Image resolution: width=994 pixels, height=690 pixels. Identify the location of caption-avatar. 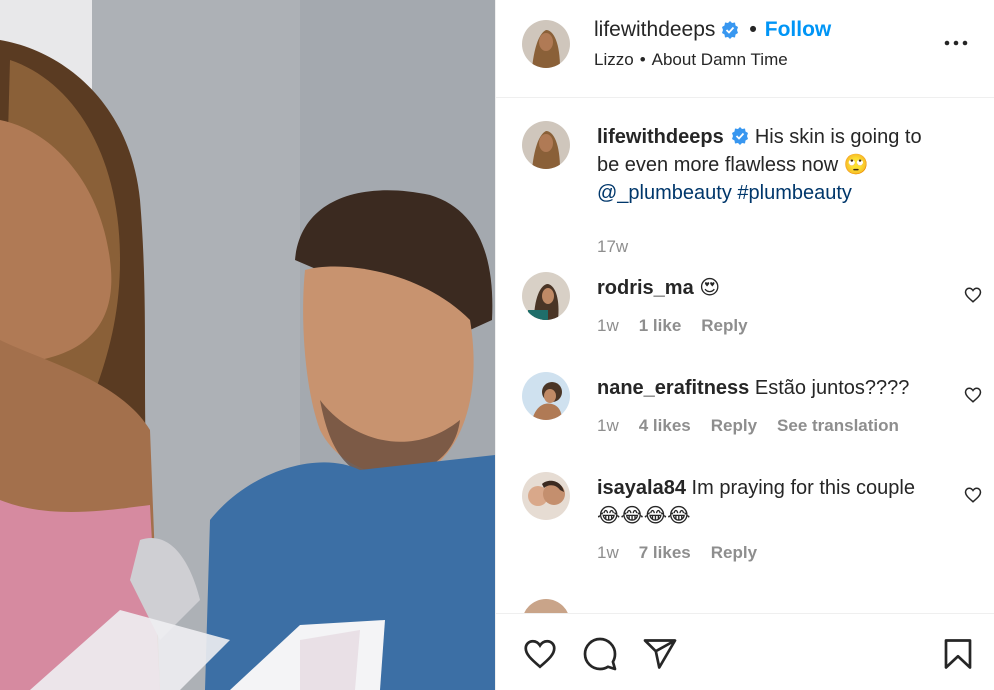
(546, 145).